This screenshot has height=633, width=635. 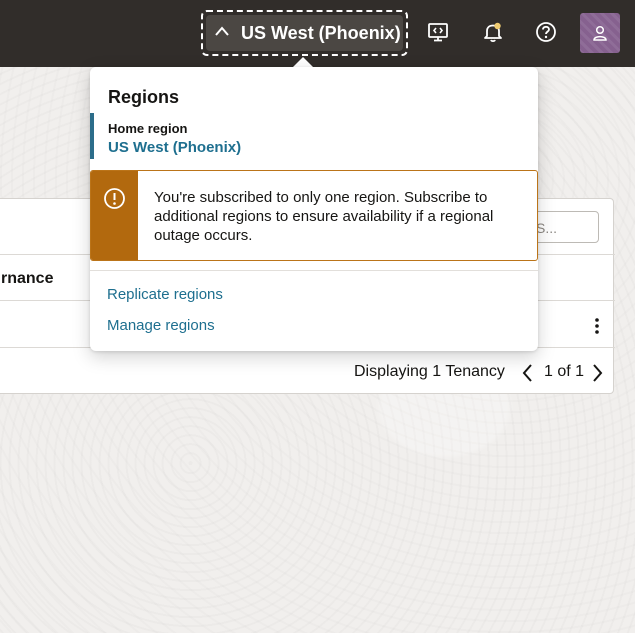 I want to click on cloud-shell-icon, so click(x=438, y=32).